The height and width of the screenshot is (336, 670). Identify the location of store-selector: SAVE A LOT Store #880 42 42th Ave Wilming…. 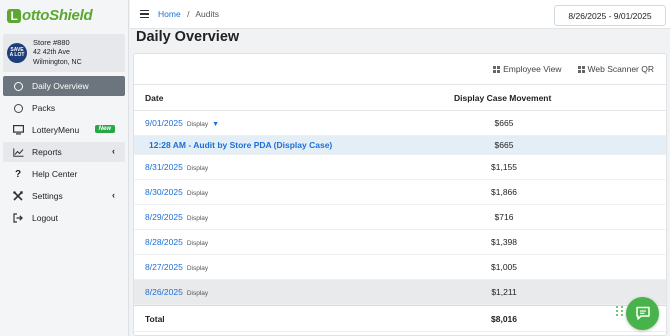
(64, 53).